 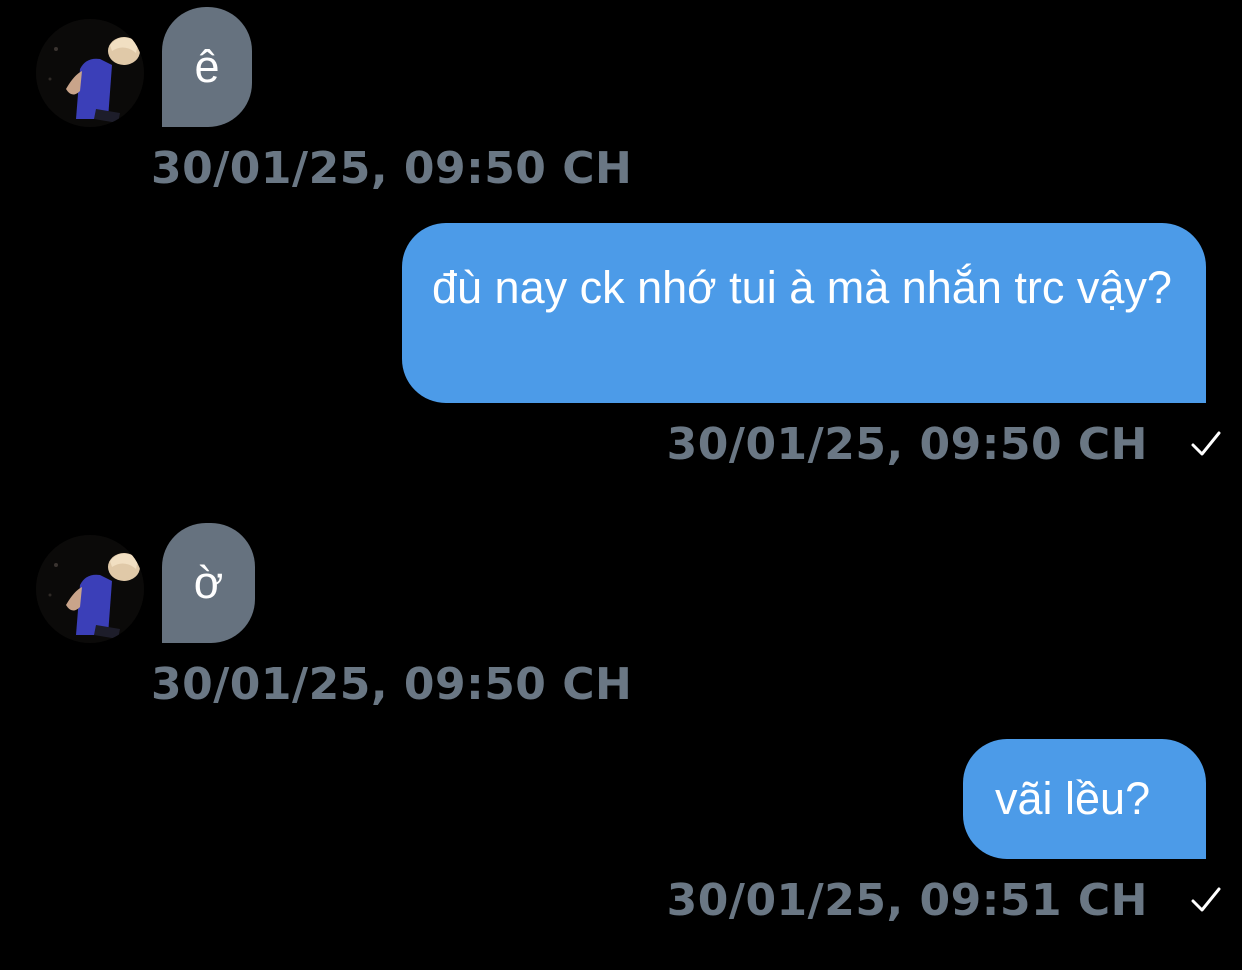 What do you see at coordinates (207, 67) in the screenshot?
I see `incoming-message-bubble: ê` at bounding box center [207, 67].